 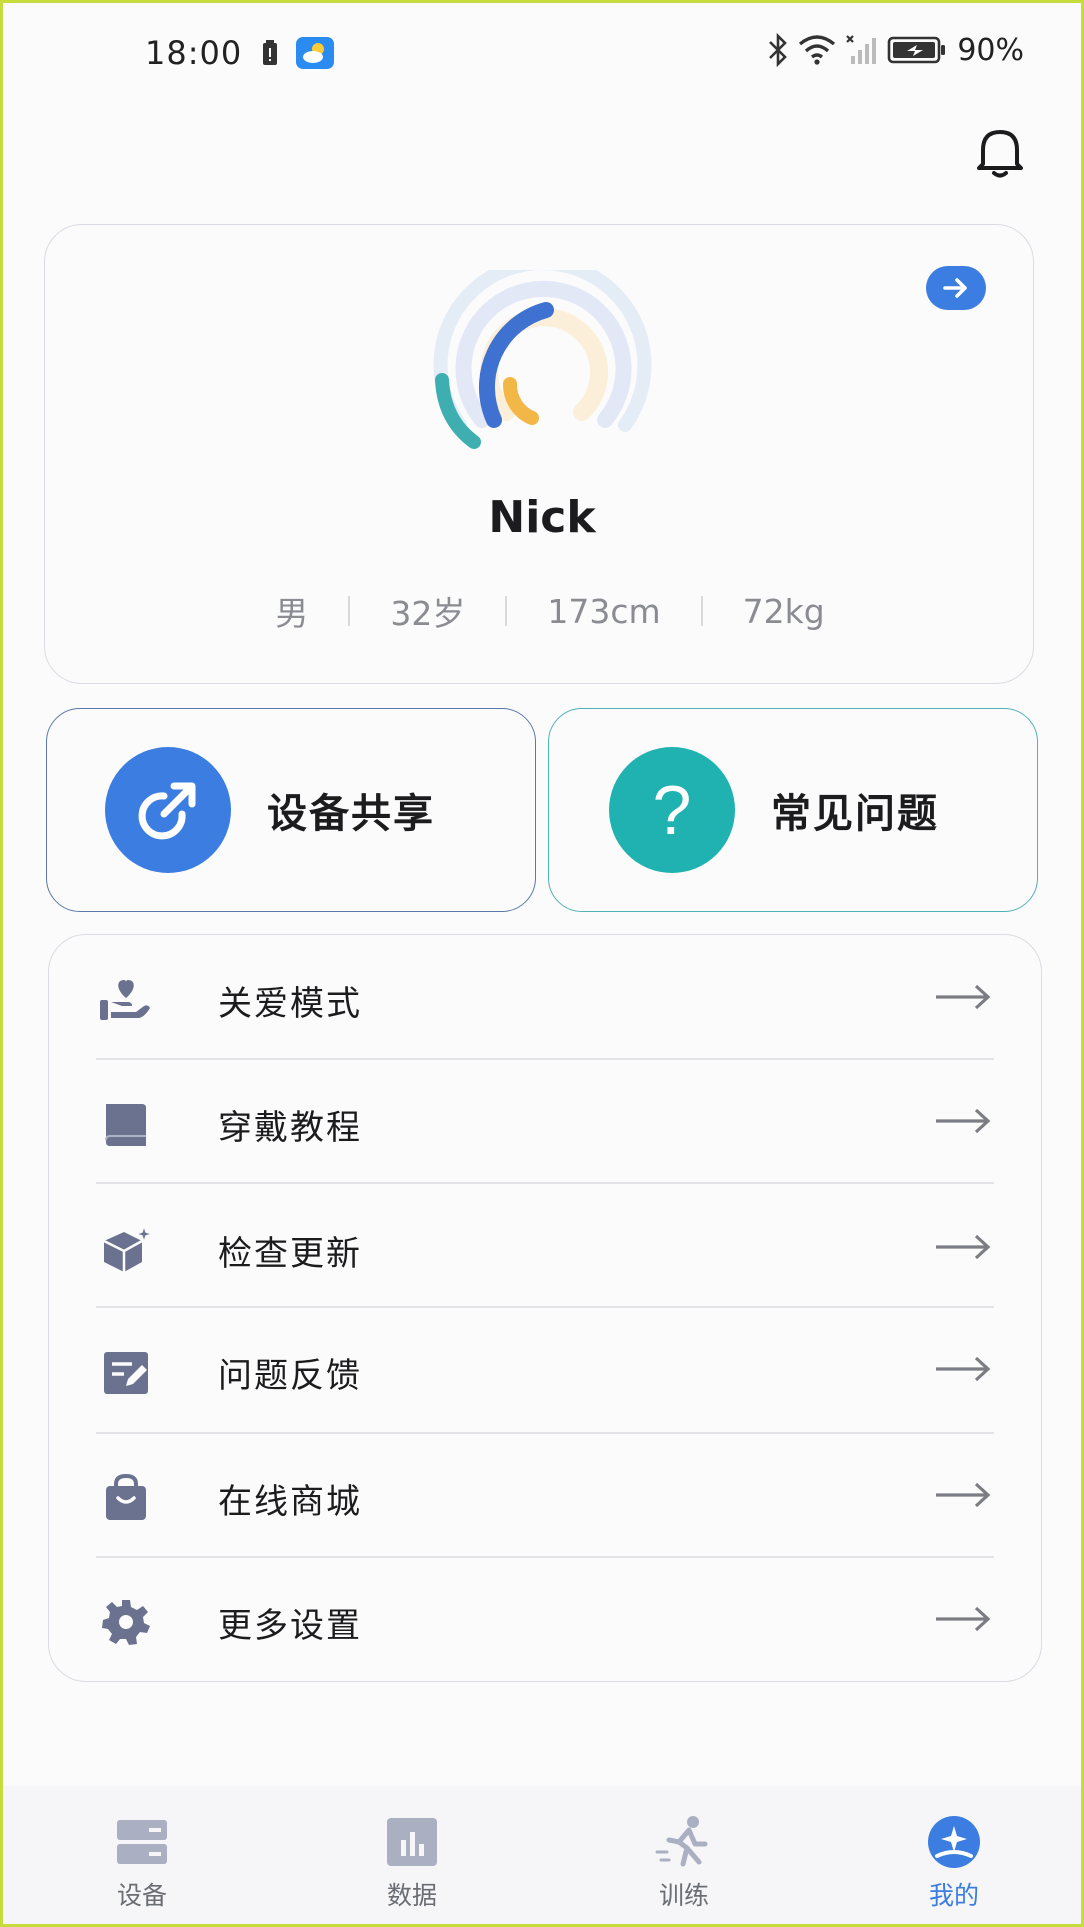 I want to click on menu-item-care-mode: 关爱模式, so click(x=543, y=1000).